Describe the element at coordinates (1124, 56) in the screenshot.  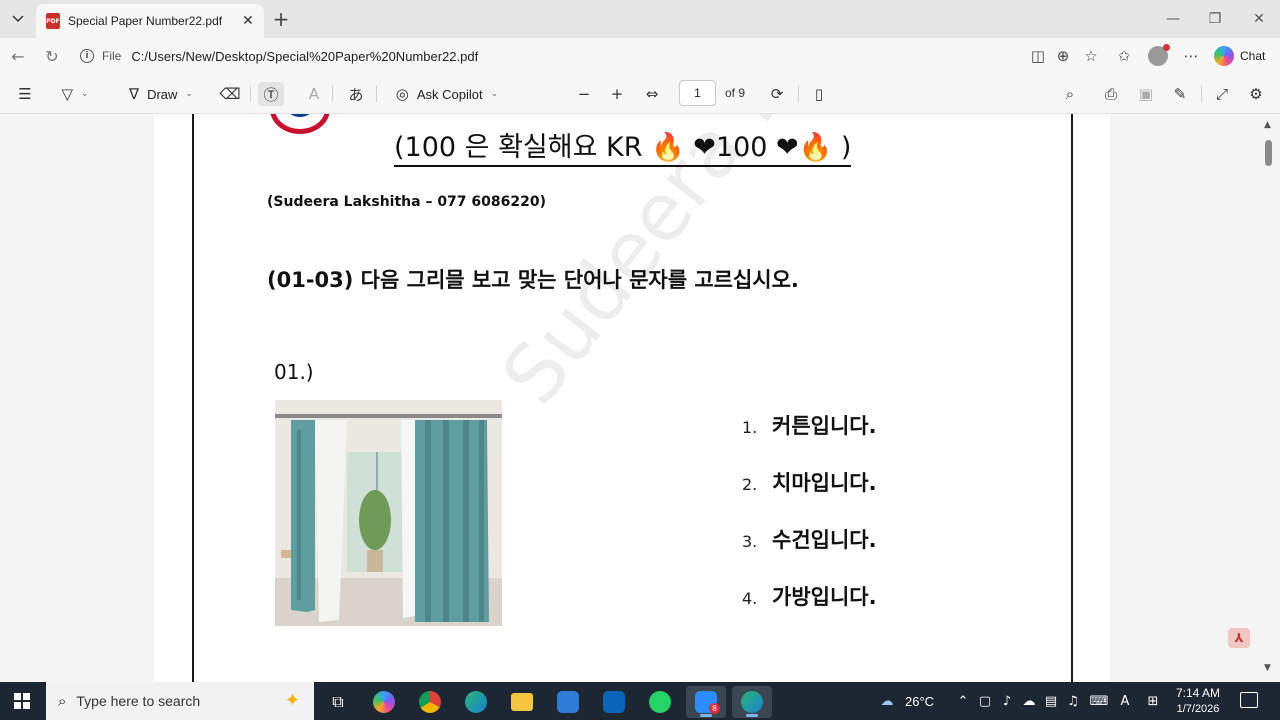
I see `favorites-icon: ✩` at that location.